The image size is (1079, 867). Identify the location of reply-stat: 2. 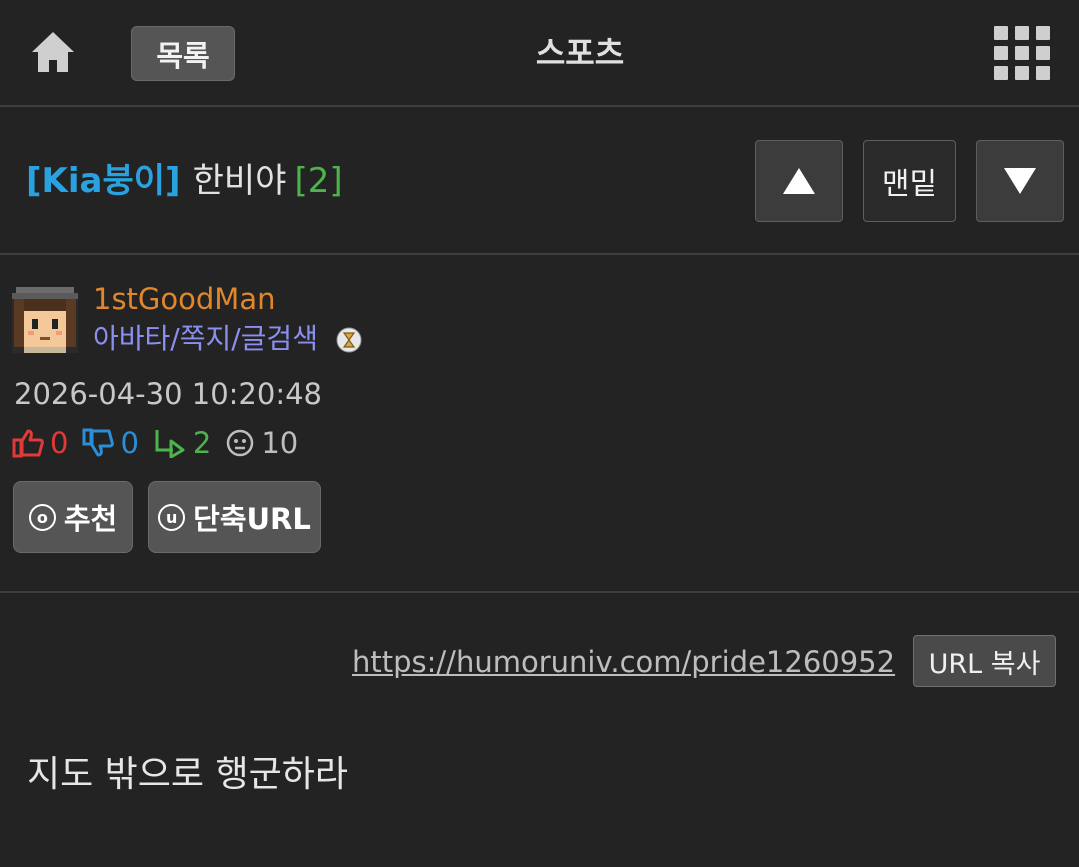
(182, 443).